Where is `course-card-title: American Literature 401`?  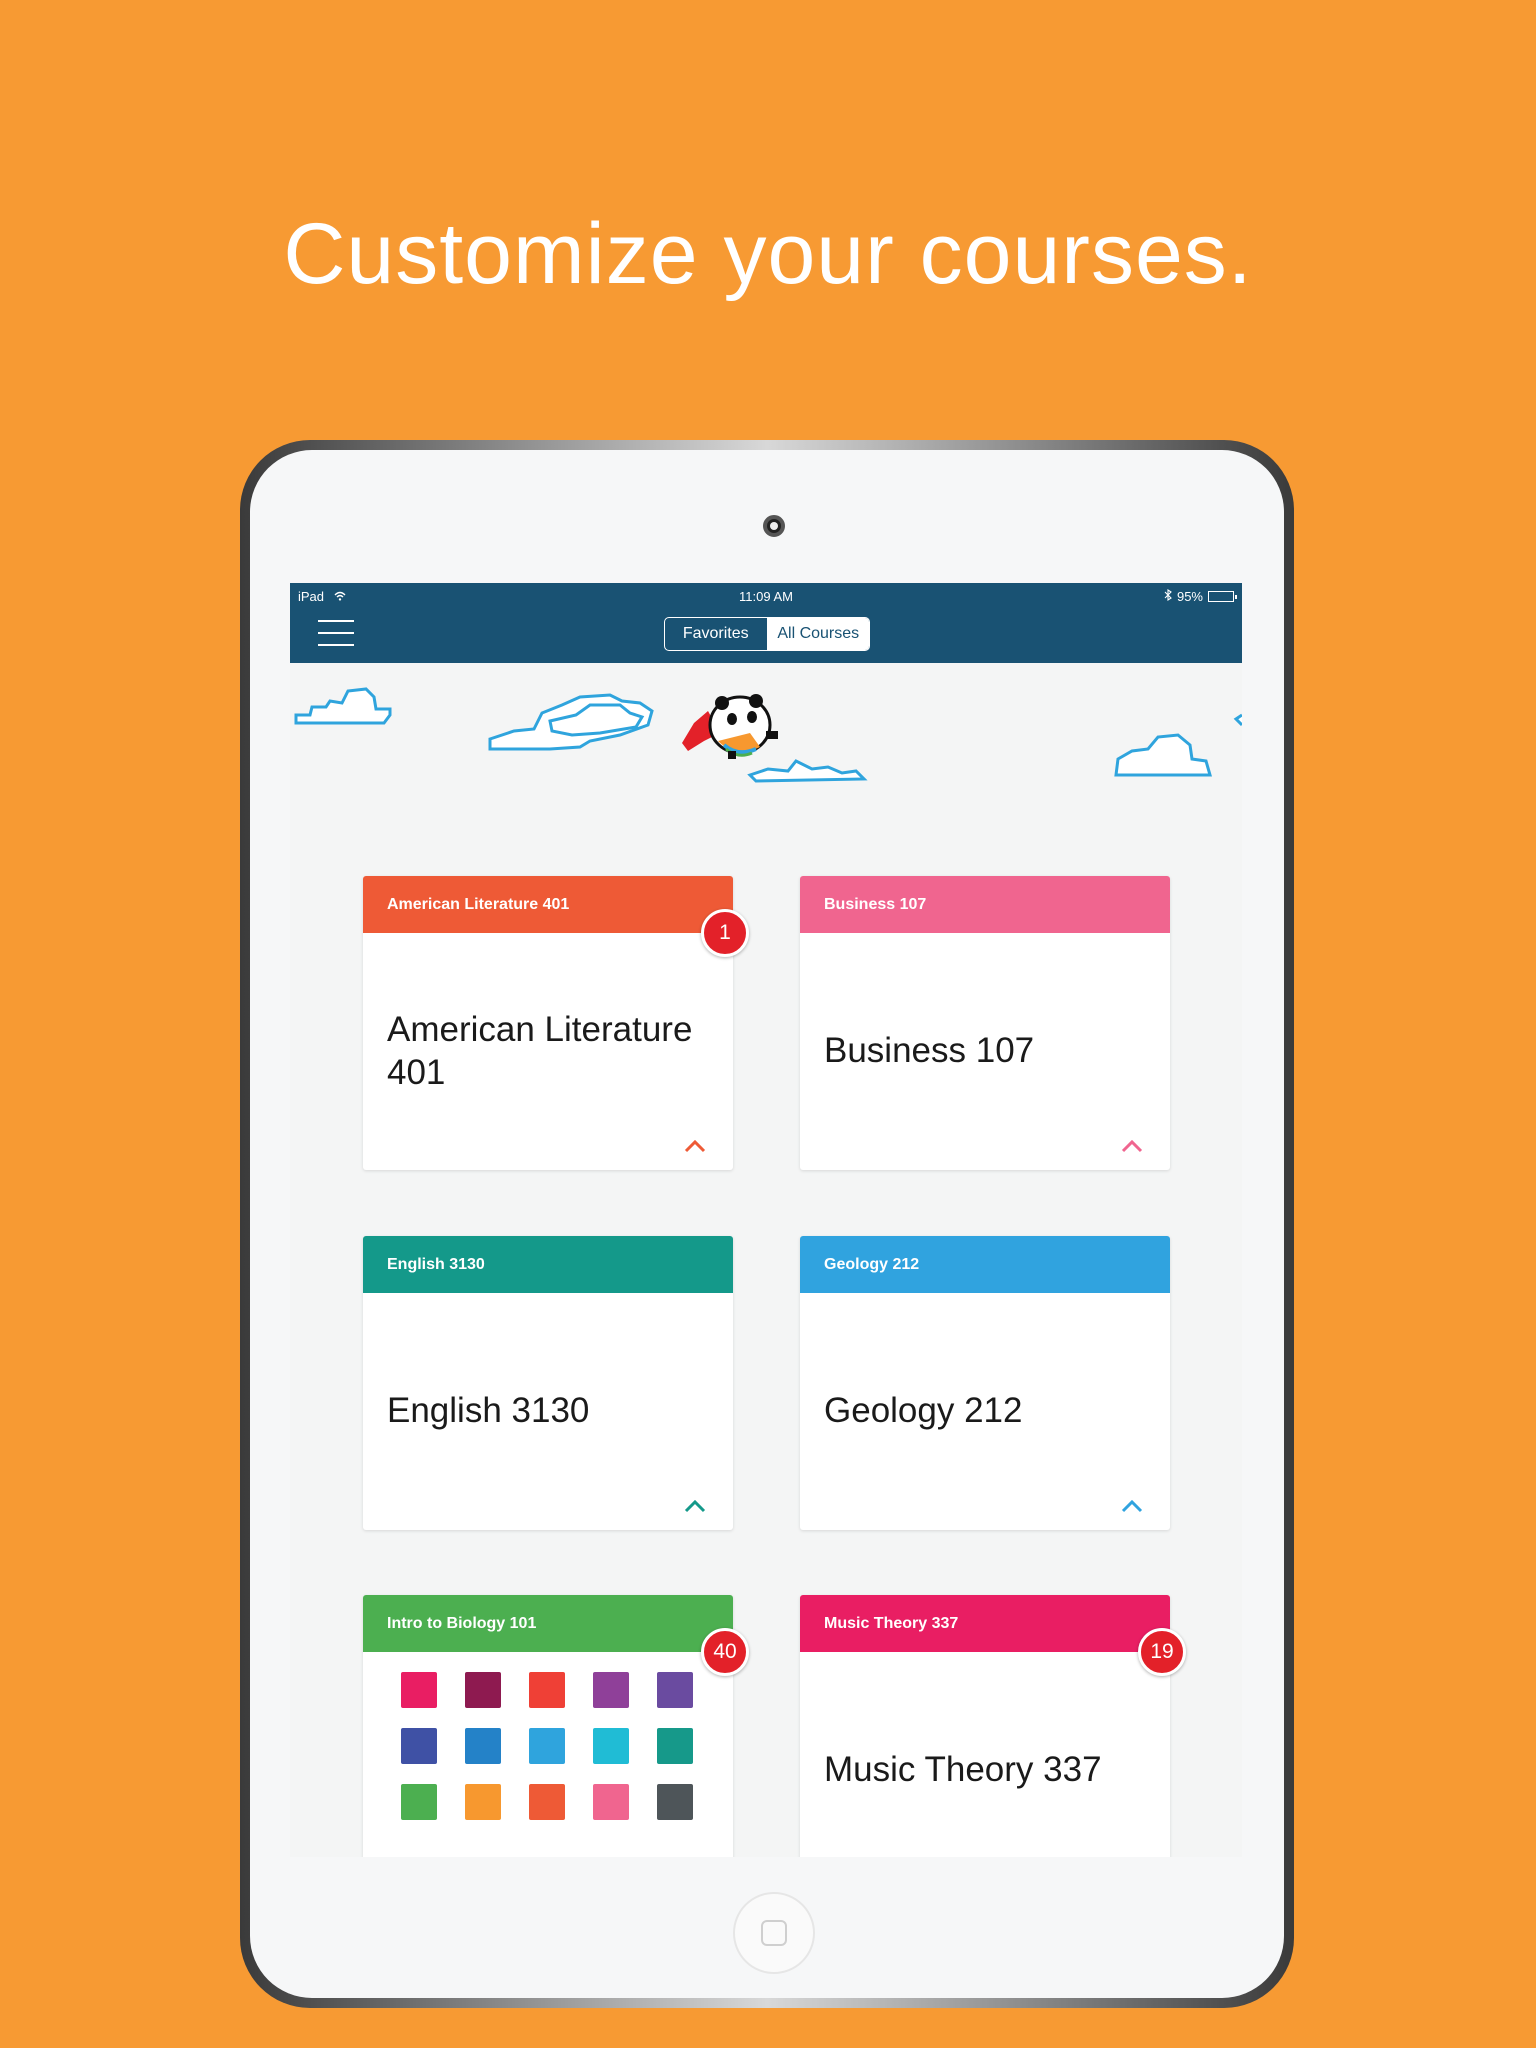 course-card-title: American Literature 401 is located at coordinates (540, 1050).